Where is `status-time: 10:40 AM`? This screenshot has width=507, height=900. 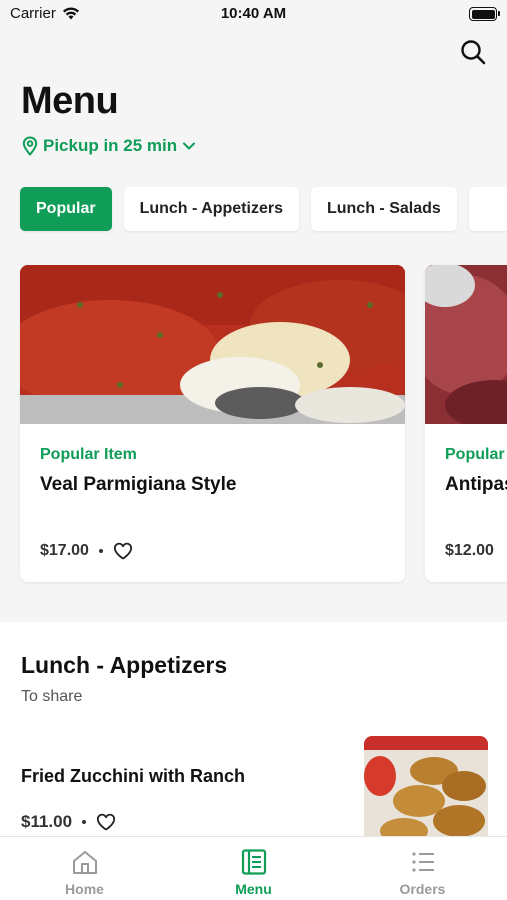 status-time: 10:40 AM is located at coordinates (253, 13).